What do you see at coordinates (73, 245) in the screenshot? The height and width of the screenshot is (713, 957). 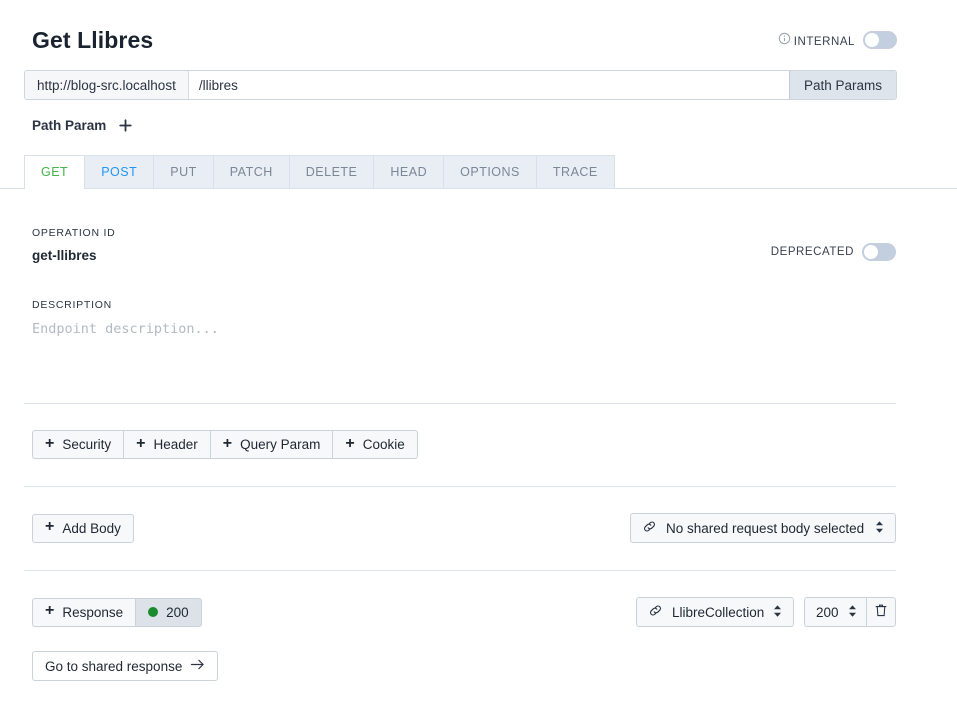 I see `operation-id-field: OPERATION ID get-llibres` at bounding box center [73, 245].